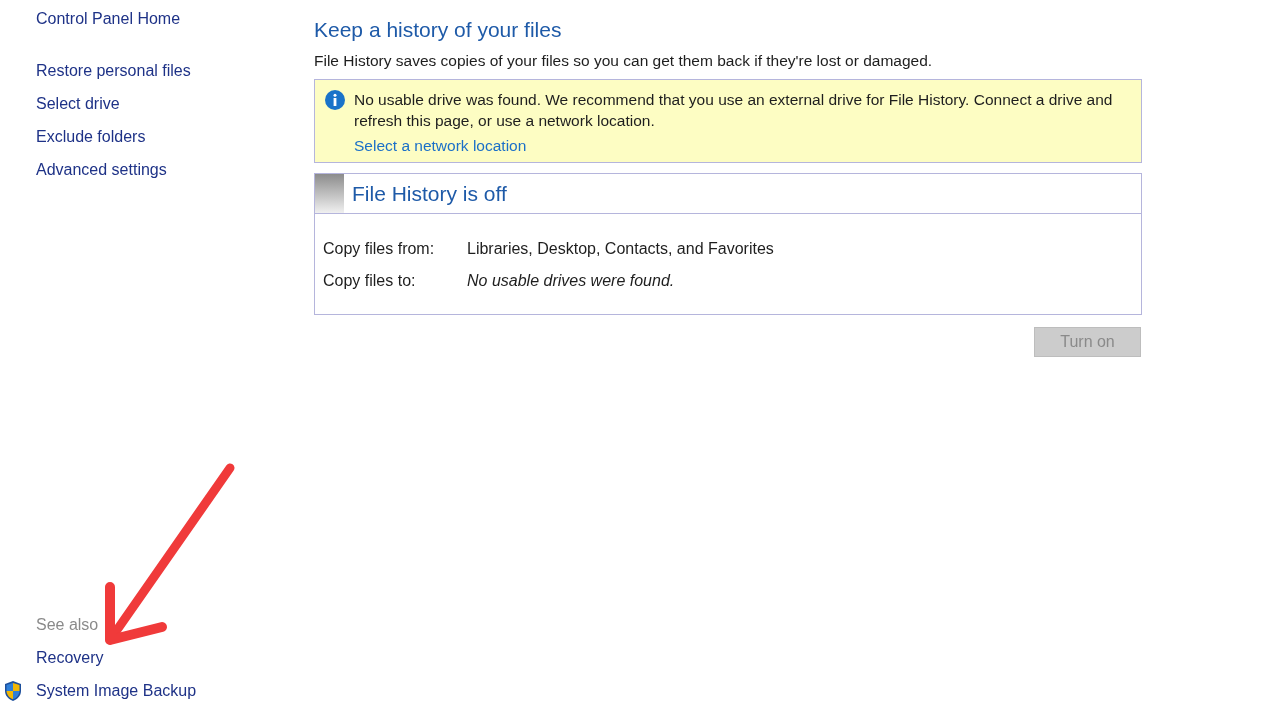 This screenshot has width=1280, height=720. Describe the element at coordinates (438, 30) in the screenshot. I see `page-title: Keep a history of your files` at that location.